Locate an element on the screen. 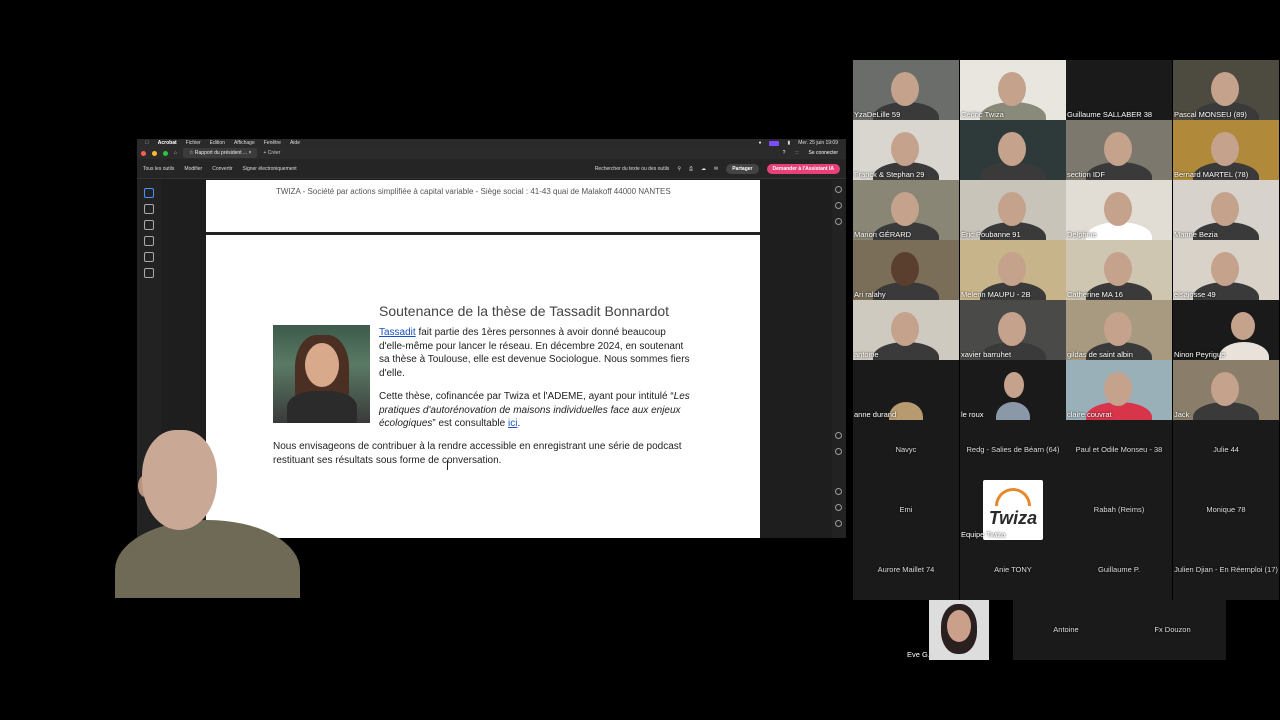 The width and height of the screenshot is (1280, 720). participant-tile: Marion GÉRARD is located at coordinates (906, 210).